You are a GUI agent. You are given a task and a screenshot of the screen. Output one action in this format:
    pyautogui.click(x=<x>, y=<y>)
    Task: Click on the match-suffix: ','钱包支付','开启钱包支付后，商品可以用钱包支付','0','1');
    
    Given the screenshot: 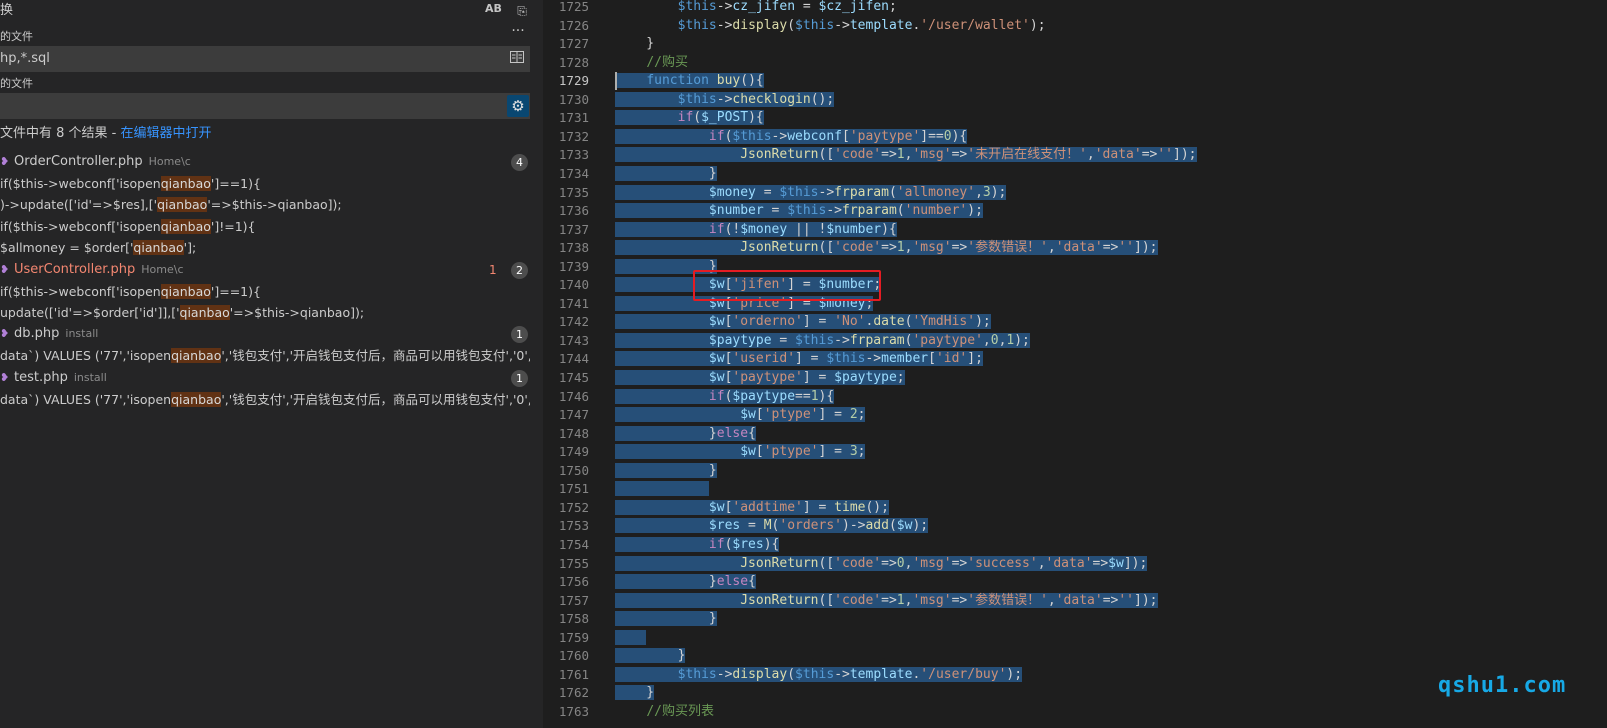 What is the action you would take?
    pyautogui.click(x=375, y=399)
    